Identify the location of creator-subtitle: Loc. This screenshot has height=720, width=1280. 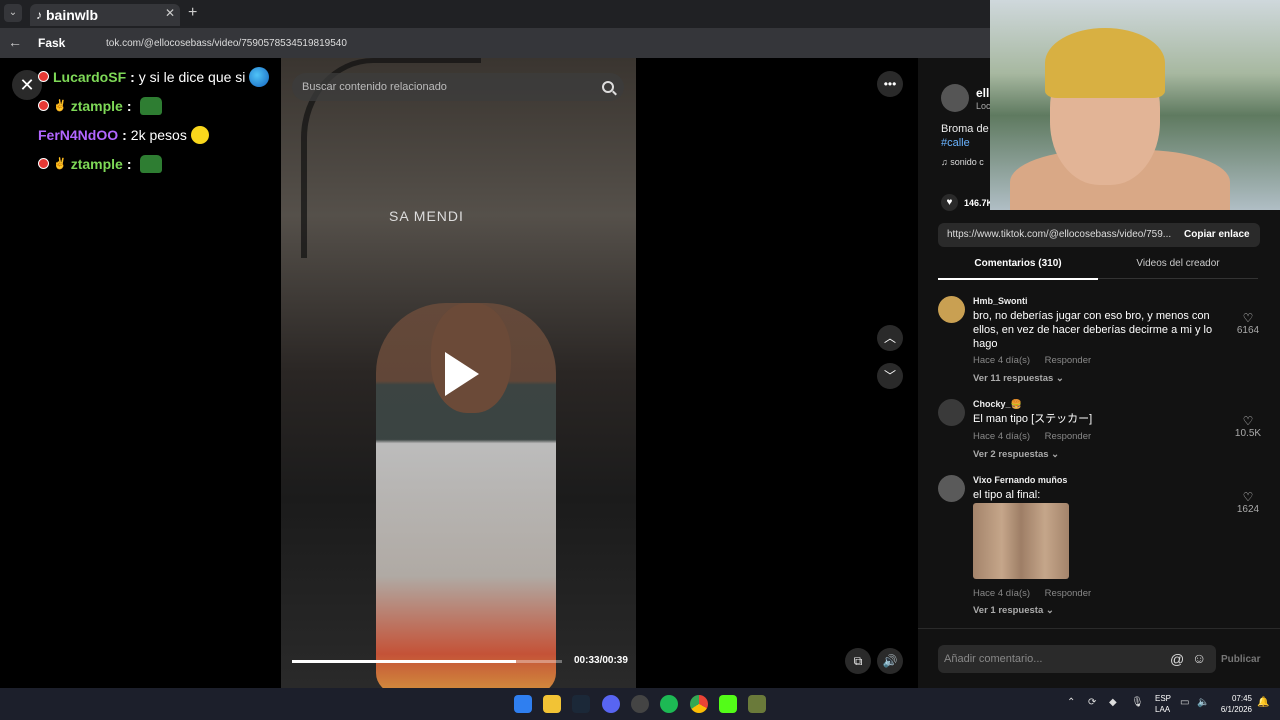
(983, 106).